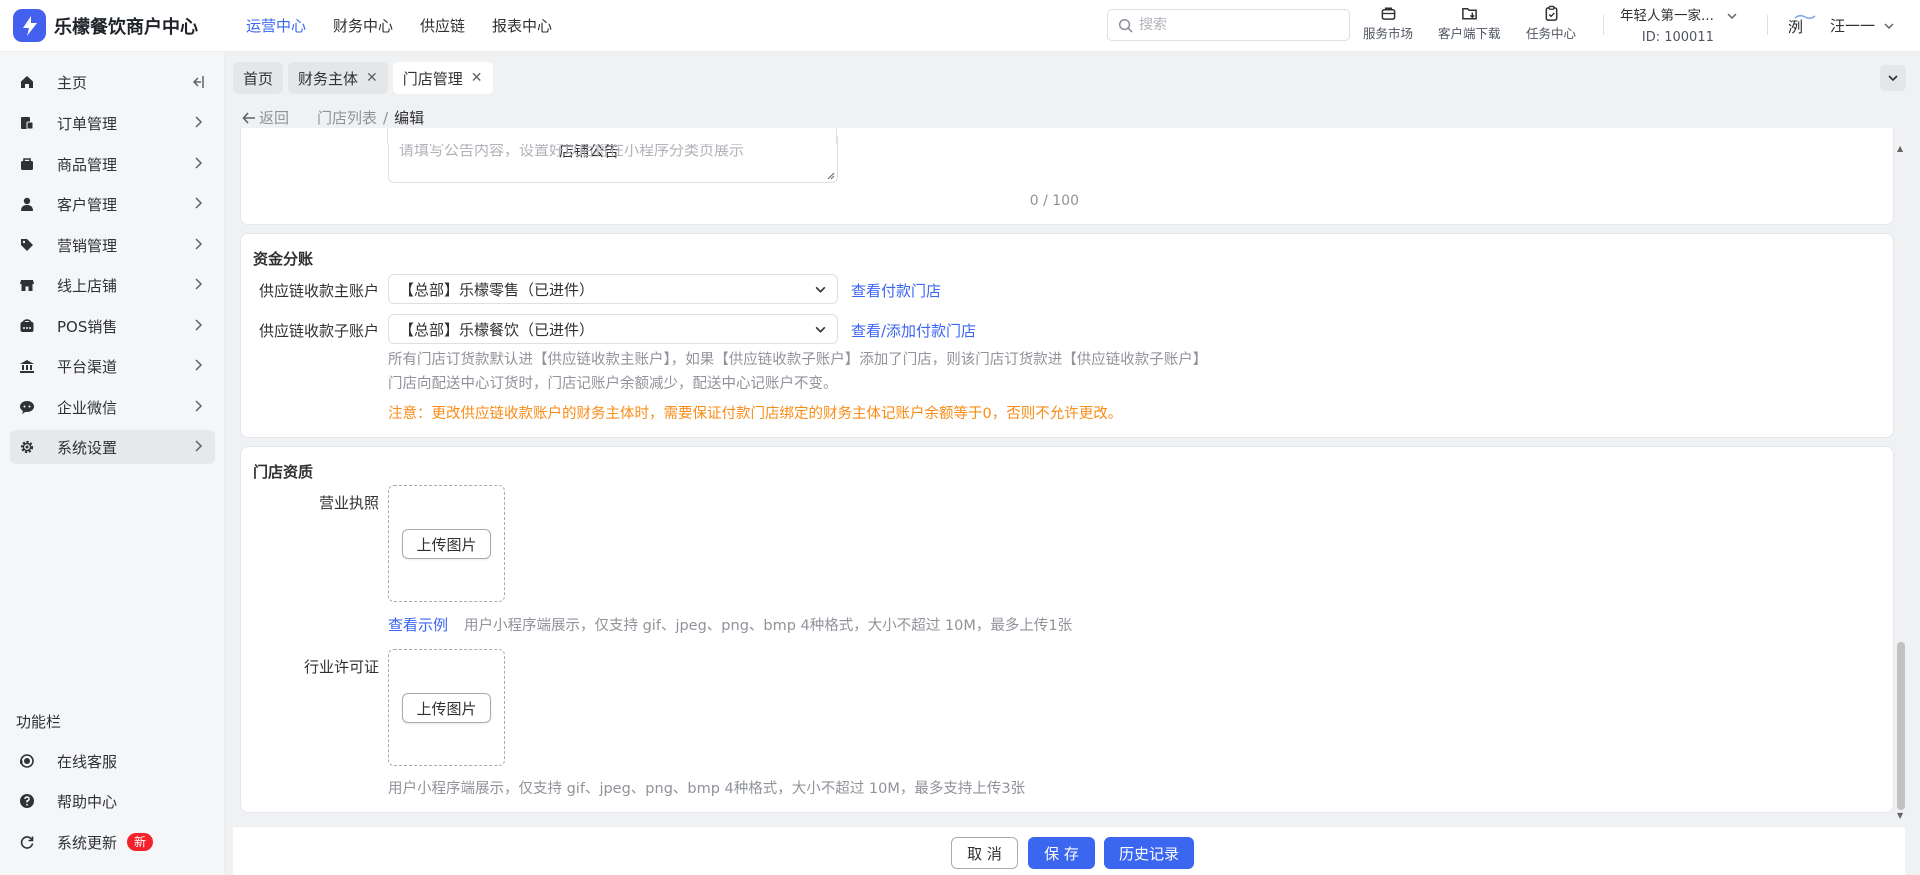 The image size is (1920, 875). I want to click on sidebar-item-label: 商品管理, so click(87, 164).